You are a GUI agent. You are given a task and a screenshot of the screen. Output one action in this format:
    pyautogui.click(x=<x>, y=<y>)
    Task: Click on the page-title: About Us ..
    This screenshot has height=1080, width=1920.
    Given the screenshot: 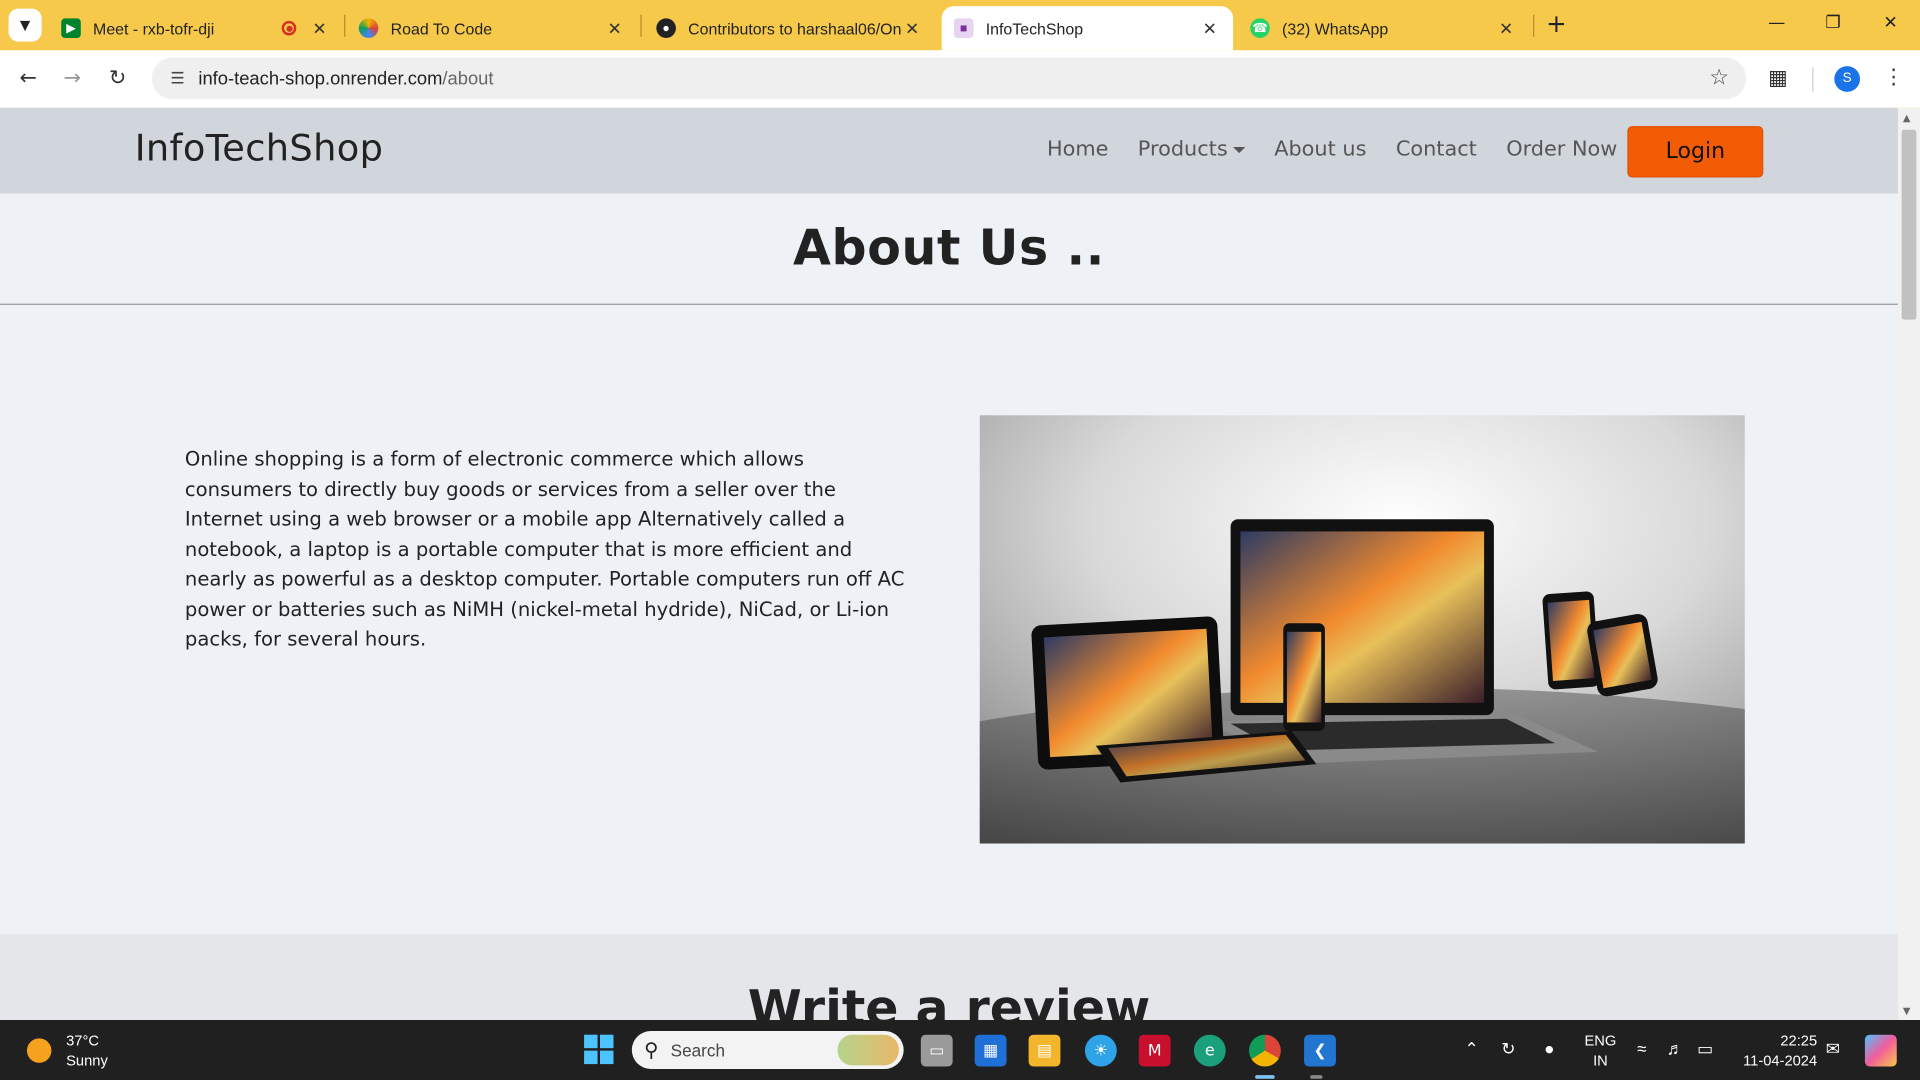 What is the action you would take?
    pyautogui.click(x=949, y=248)
    